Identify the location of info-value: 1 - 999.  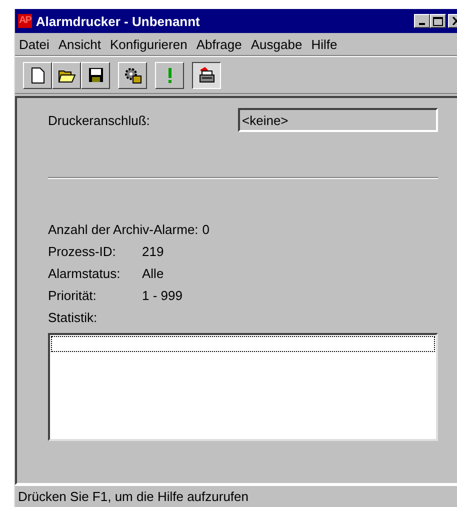
(162, 295).